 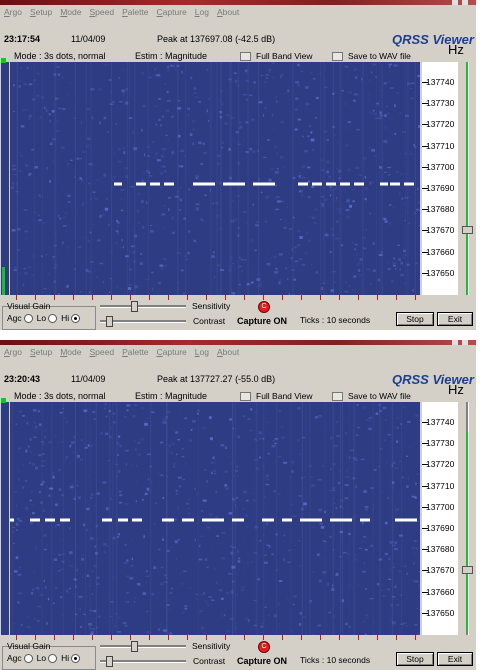 What do you see at coordinates (143, 321) in the screenshot?
I see `contrast-slider` at bounding box center [143, 321].